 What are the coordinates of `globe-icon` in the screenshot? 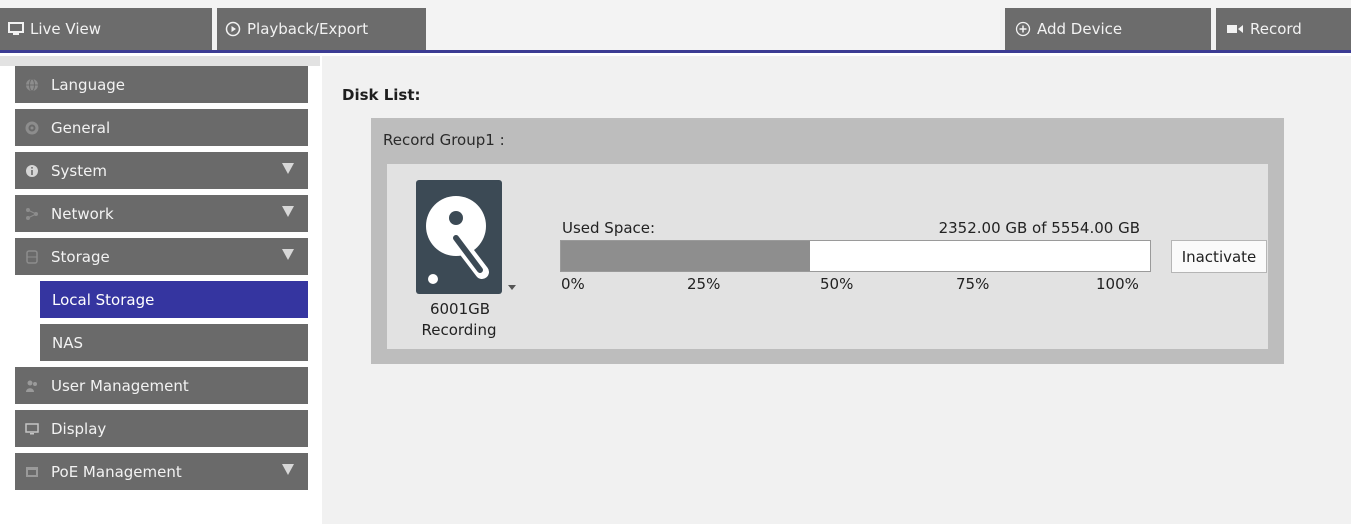 It's located at (32, 85).